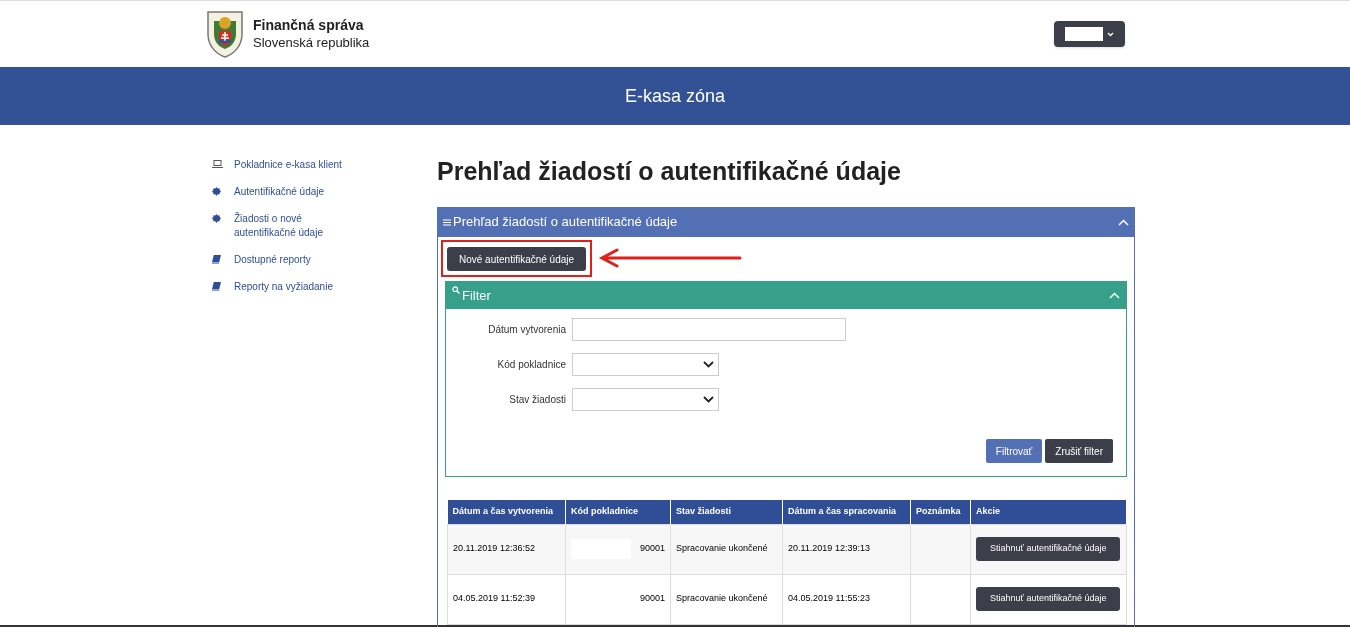 Image resolution: width=1350 pixels, height=627 pixels. Describe the element at coordinates (517, 259) in the screenshot. I see `new-credentials-button: Nové autentifikačné údaje` at that location.